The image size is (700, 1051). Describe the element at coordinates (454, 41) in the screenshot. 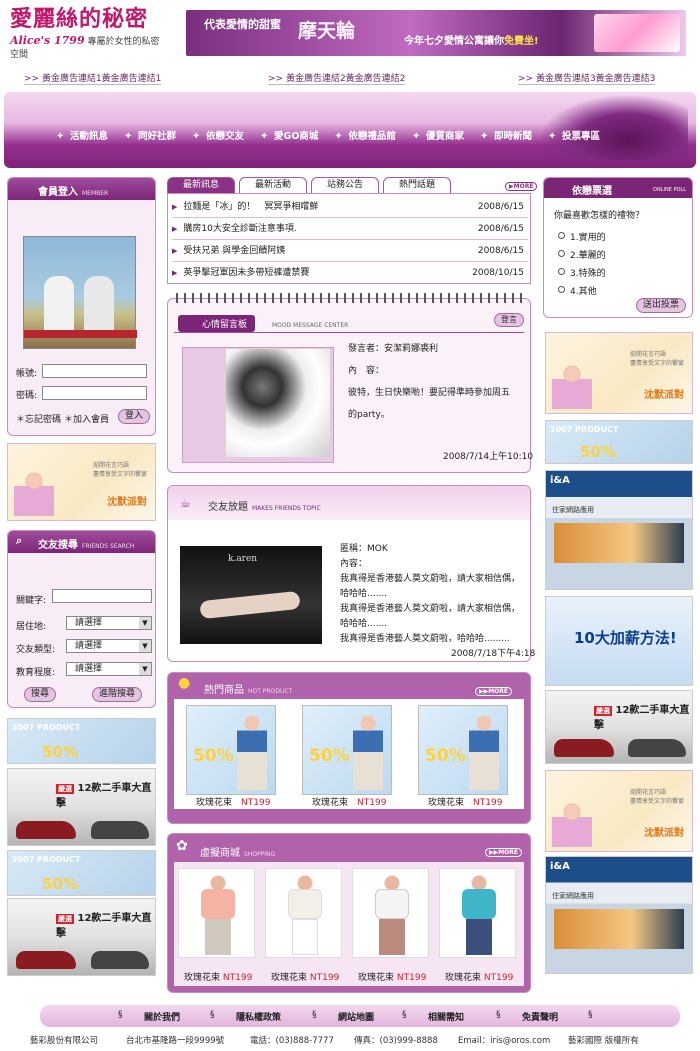

I see `banner-right-text: 今年七夕愛情公寓讓你` at that location.